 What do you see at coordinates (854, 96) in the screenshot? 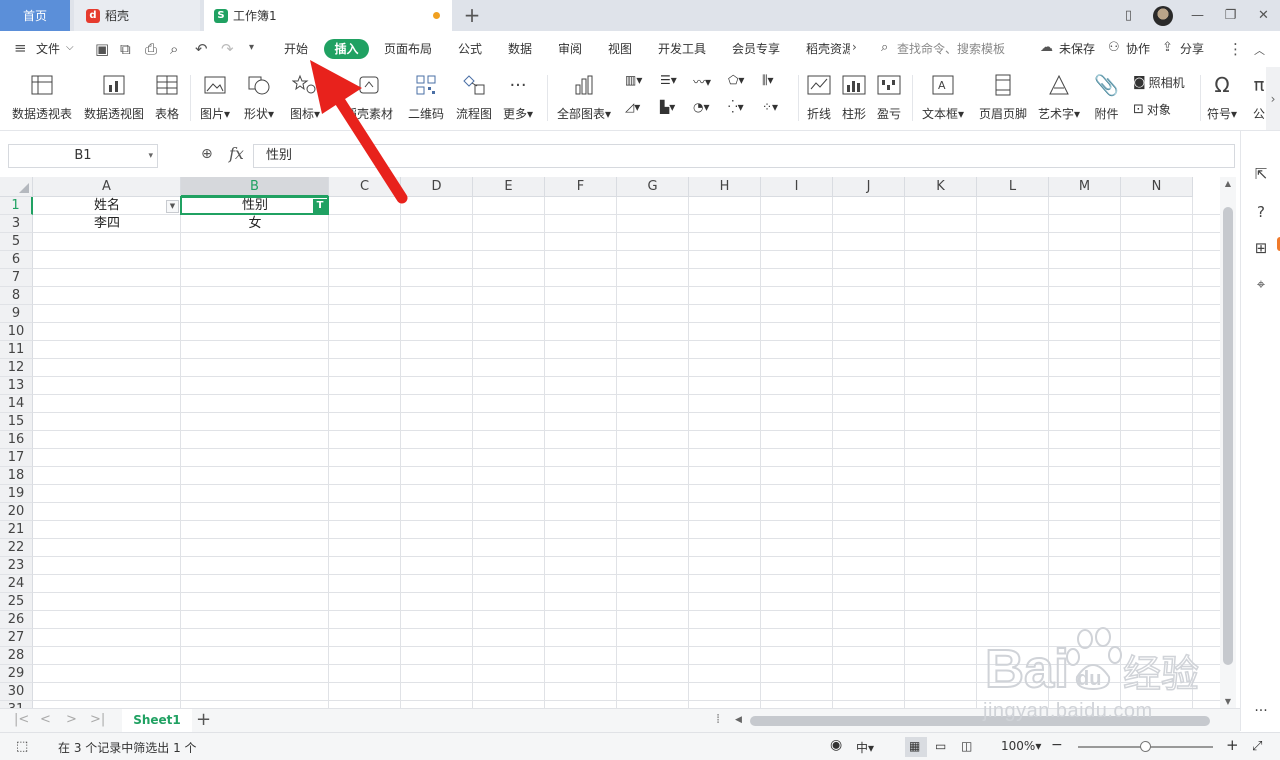
I see `sparkline-column-button: 柱形` at bounding box center [854, 96].